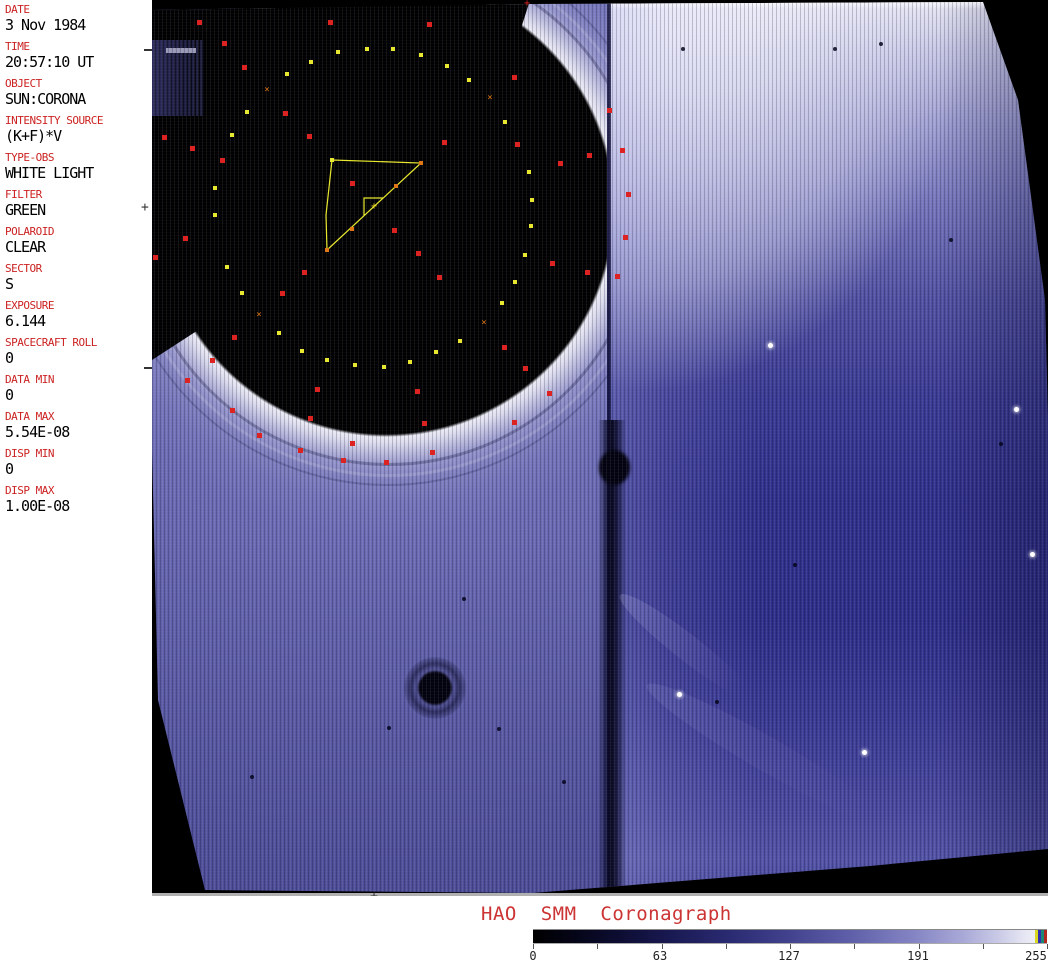  Describe the element at coordinates (490, 98) in the screenshot. I see `orange-x-mark: ×` at that location.